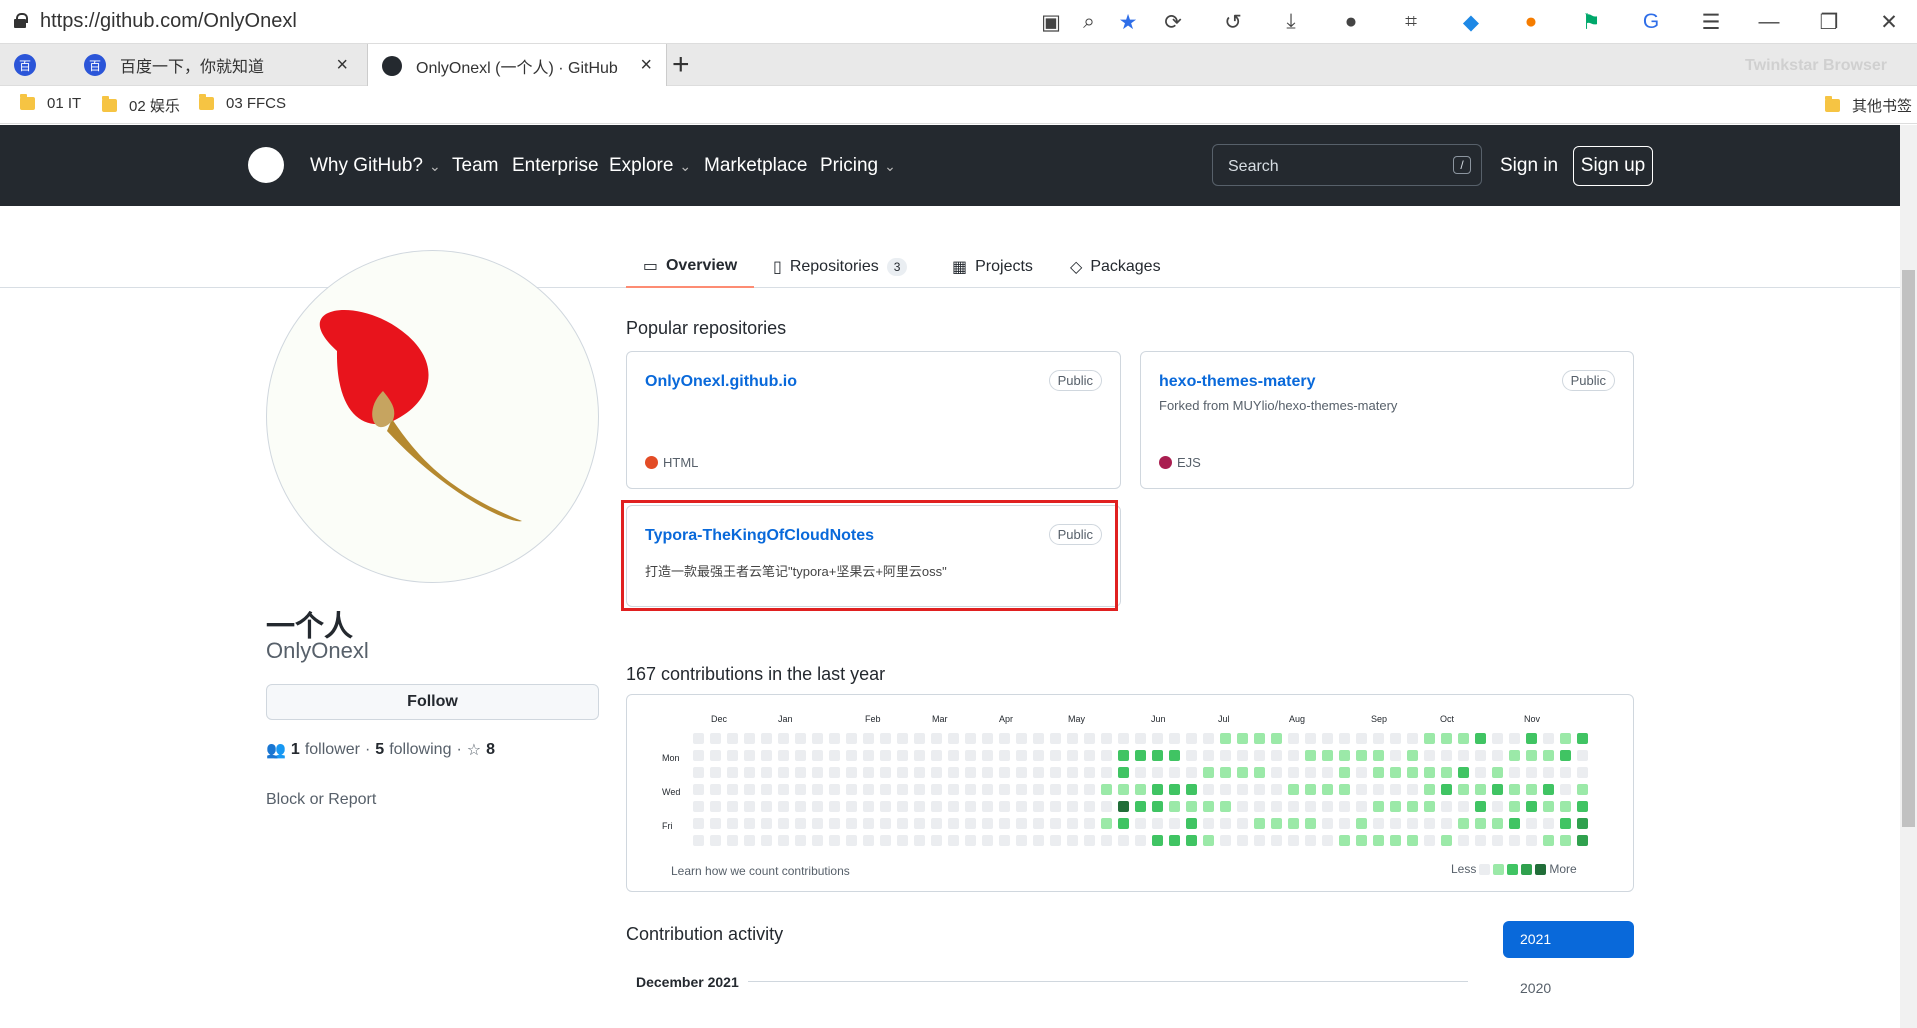  What do you see at coordinates (432, 416) in the screenshot?
I see `avatar` at bounding box center [432, 416].